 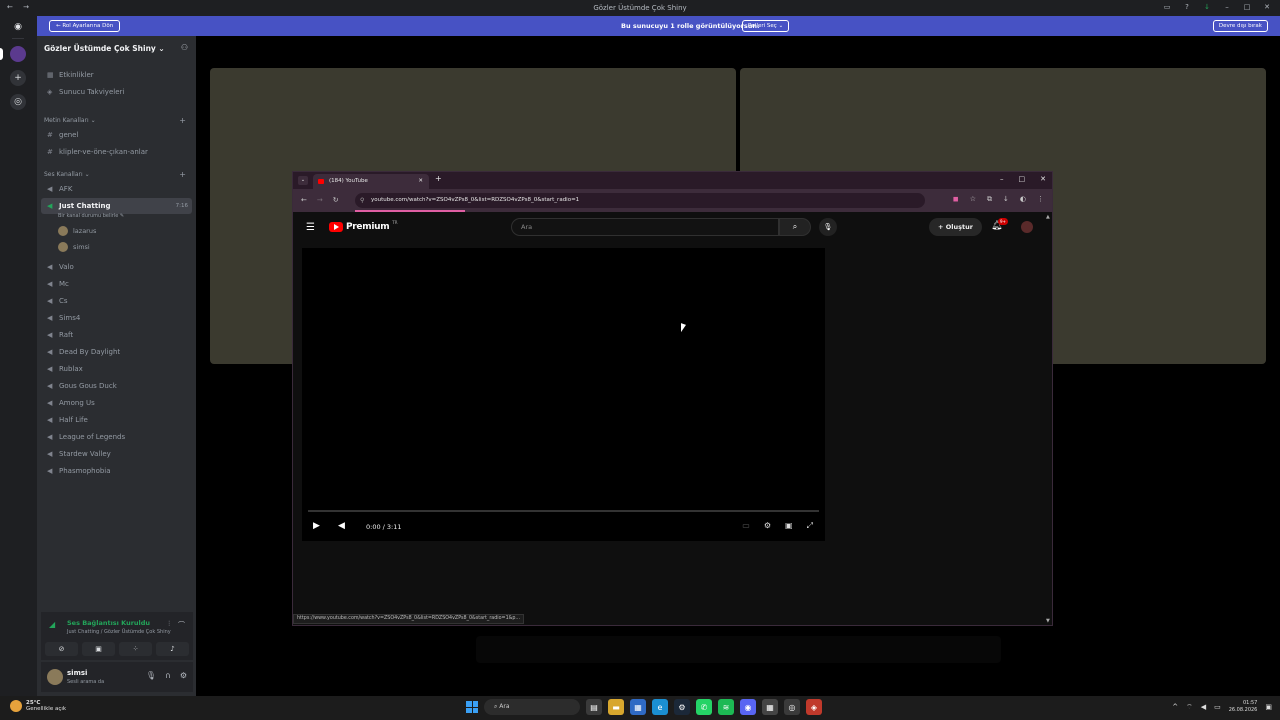 I want to click on tab-search-button: ⌄, so click(x=303, y=180).